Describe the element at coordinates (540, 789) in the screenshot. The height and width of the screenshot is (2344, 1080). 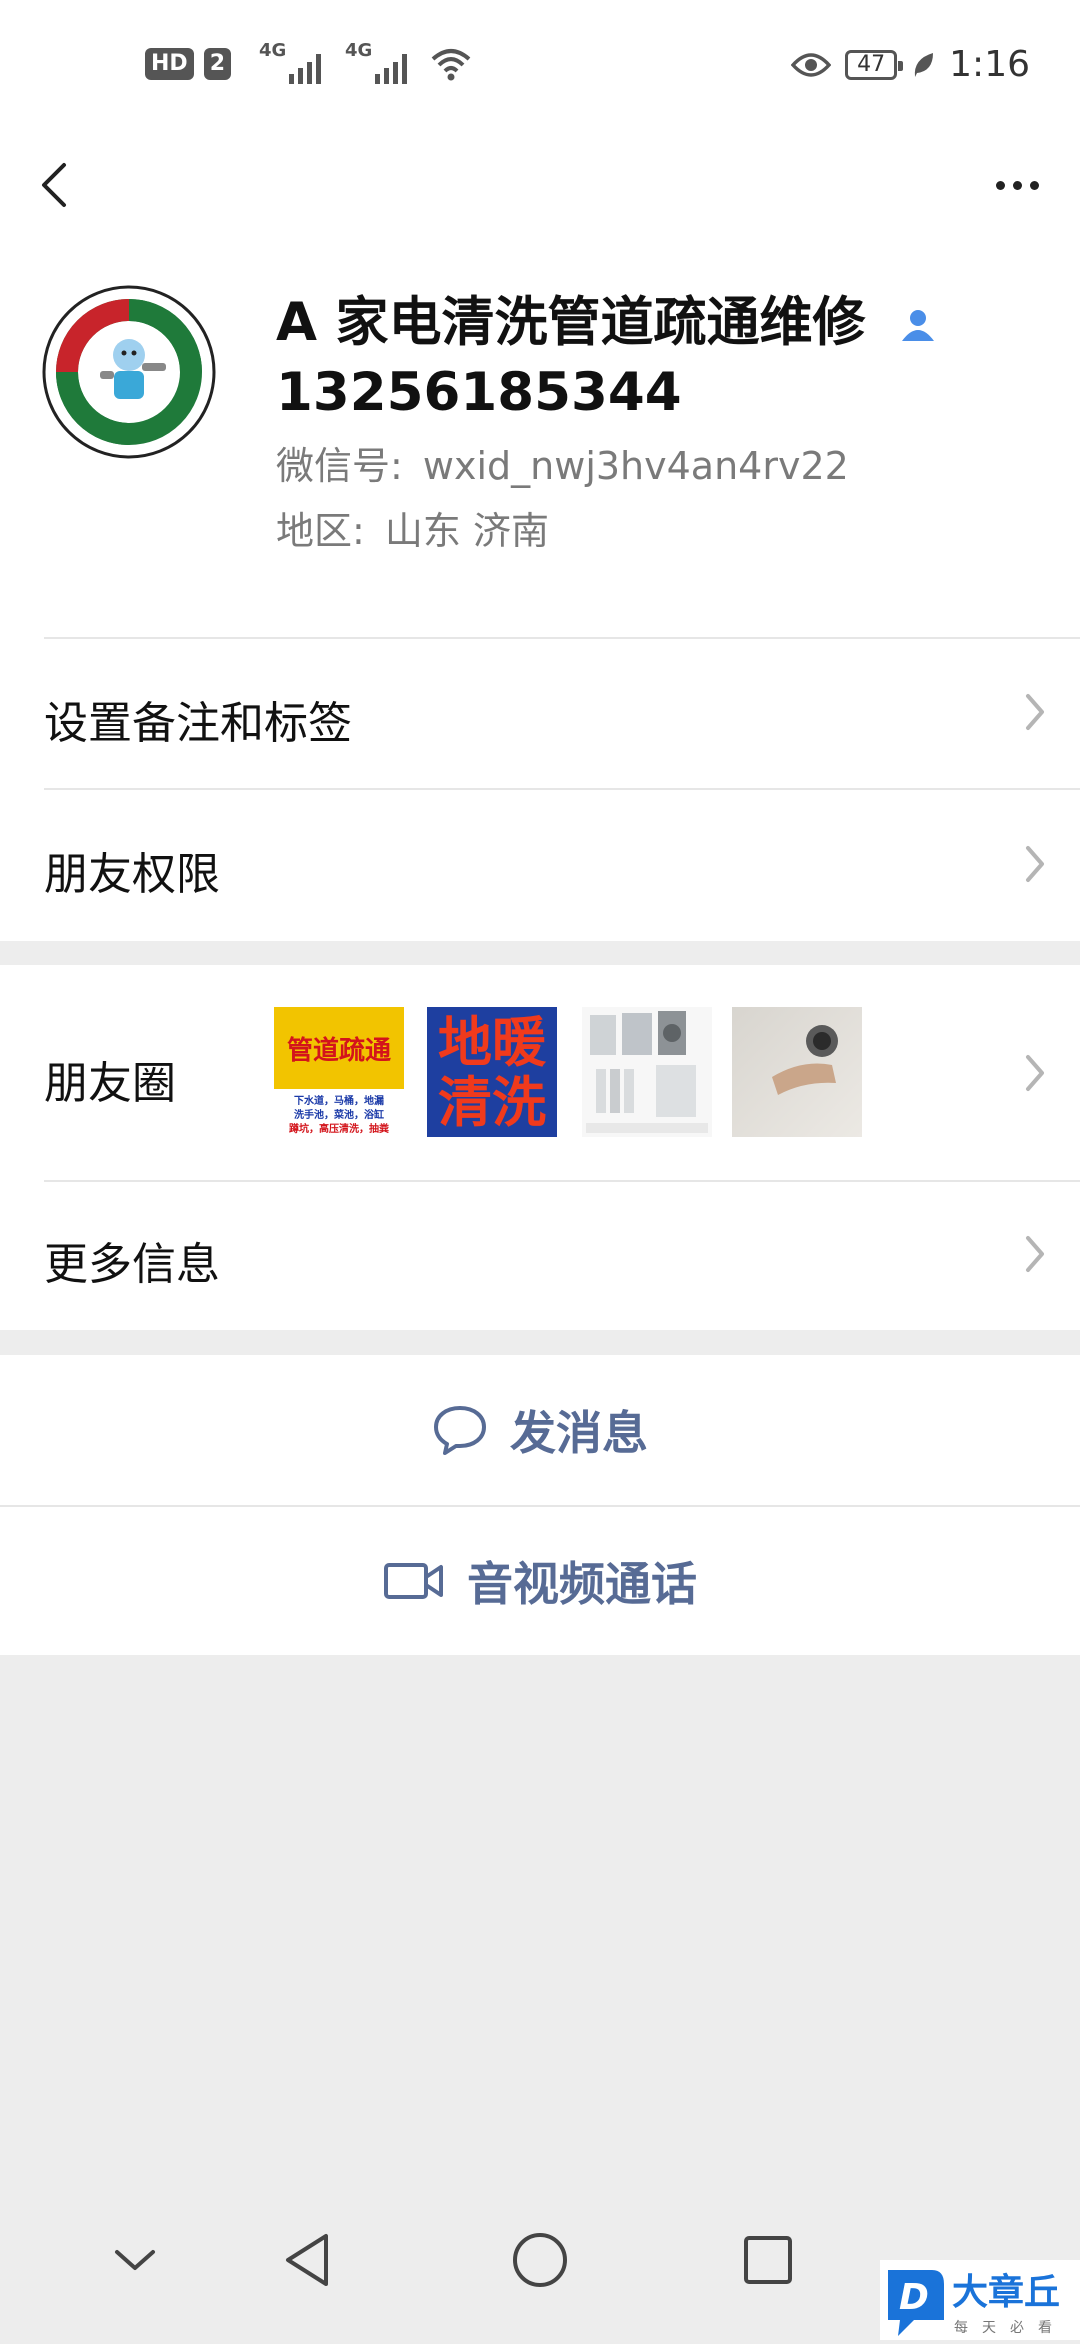
I see `settings-section: 设置备注和标签 朋友权限` at that location.